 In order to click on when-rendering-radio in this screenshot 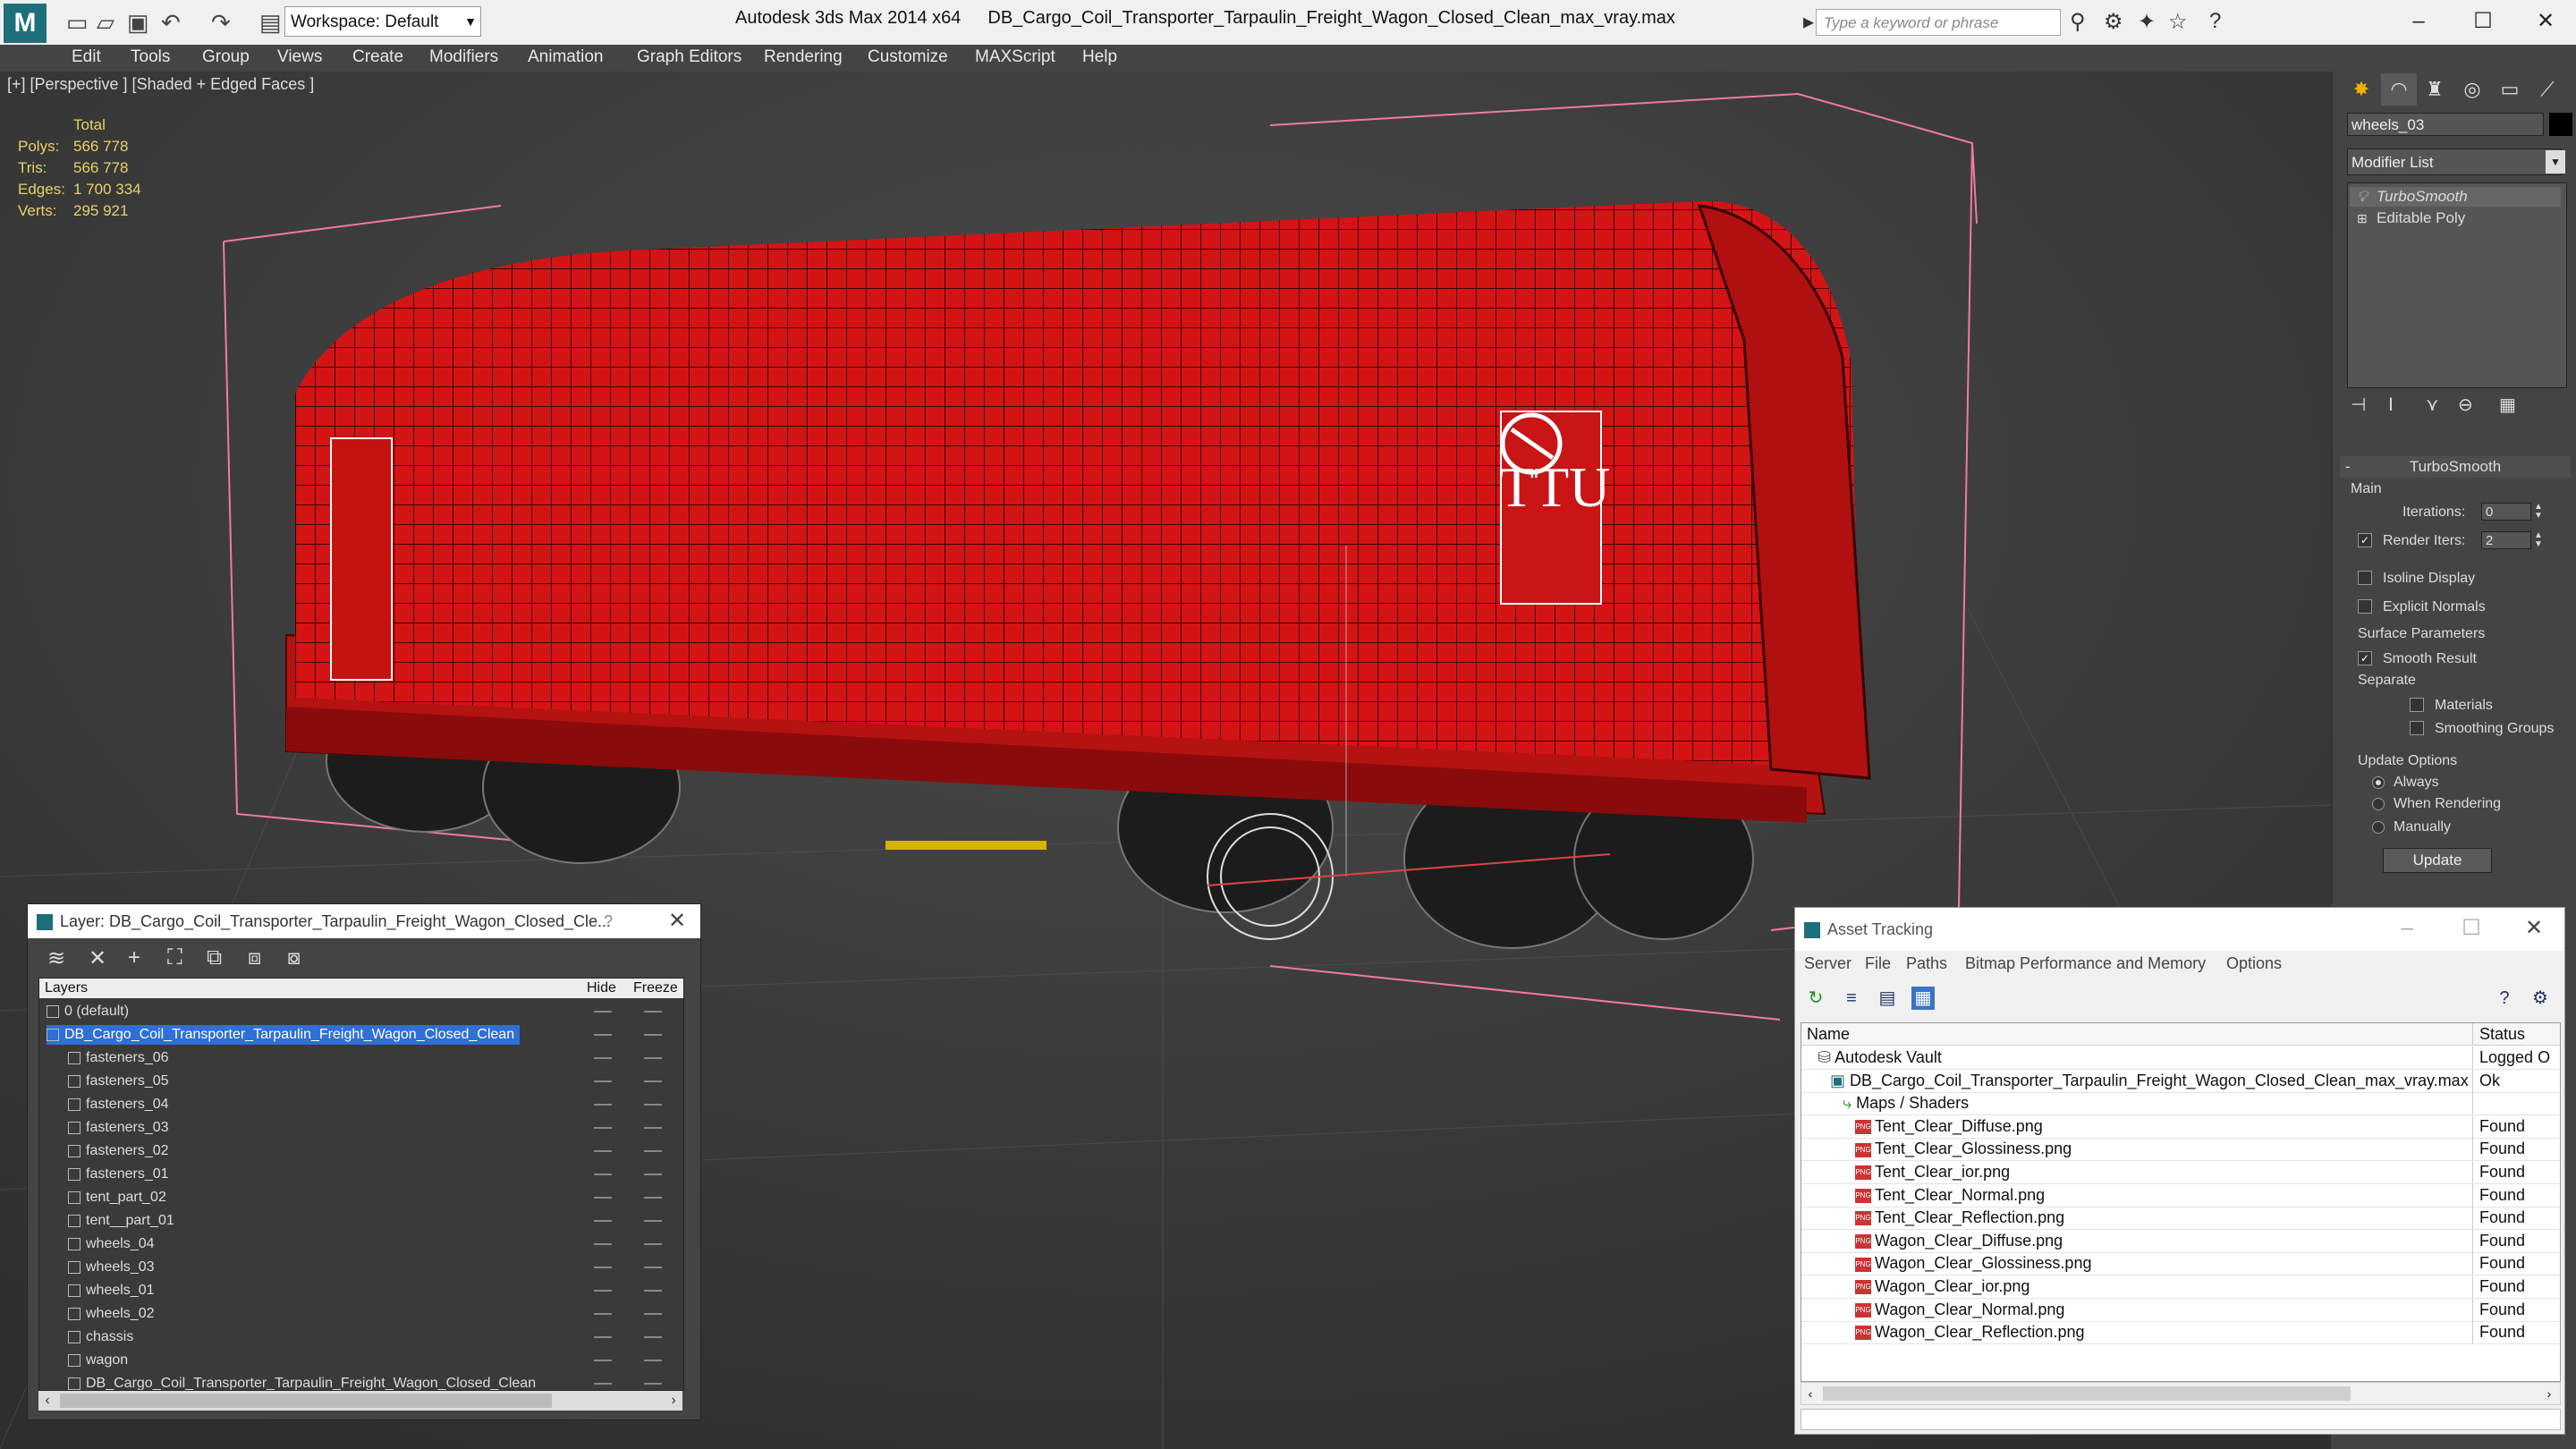, I will do `click(2378, 804)`.